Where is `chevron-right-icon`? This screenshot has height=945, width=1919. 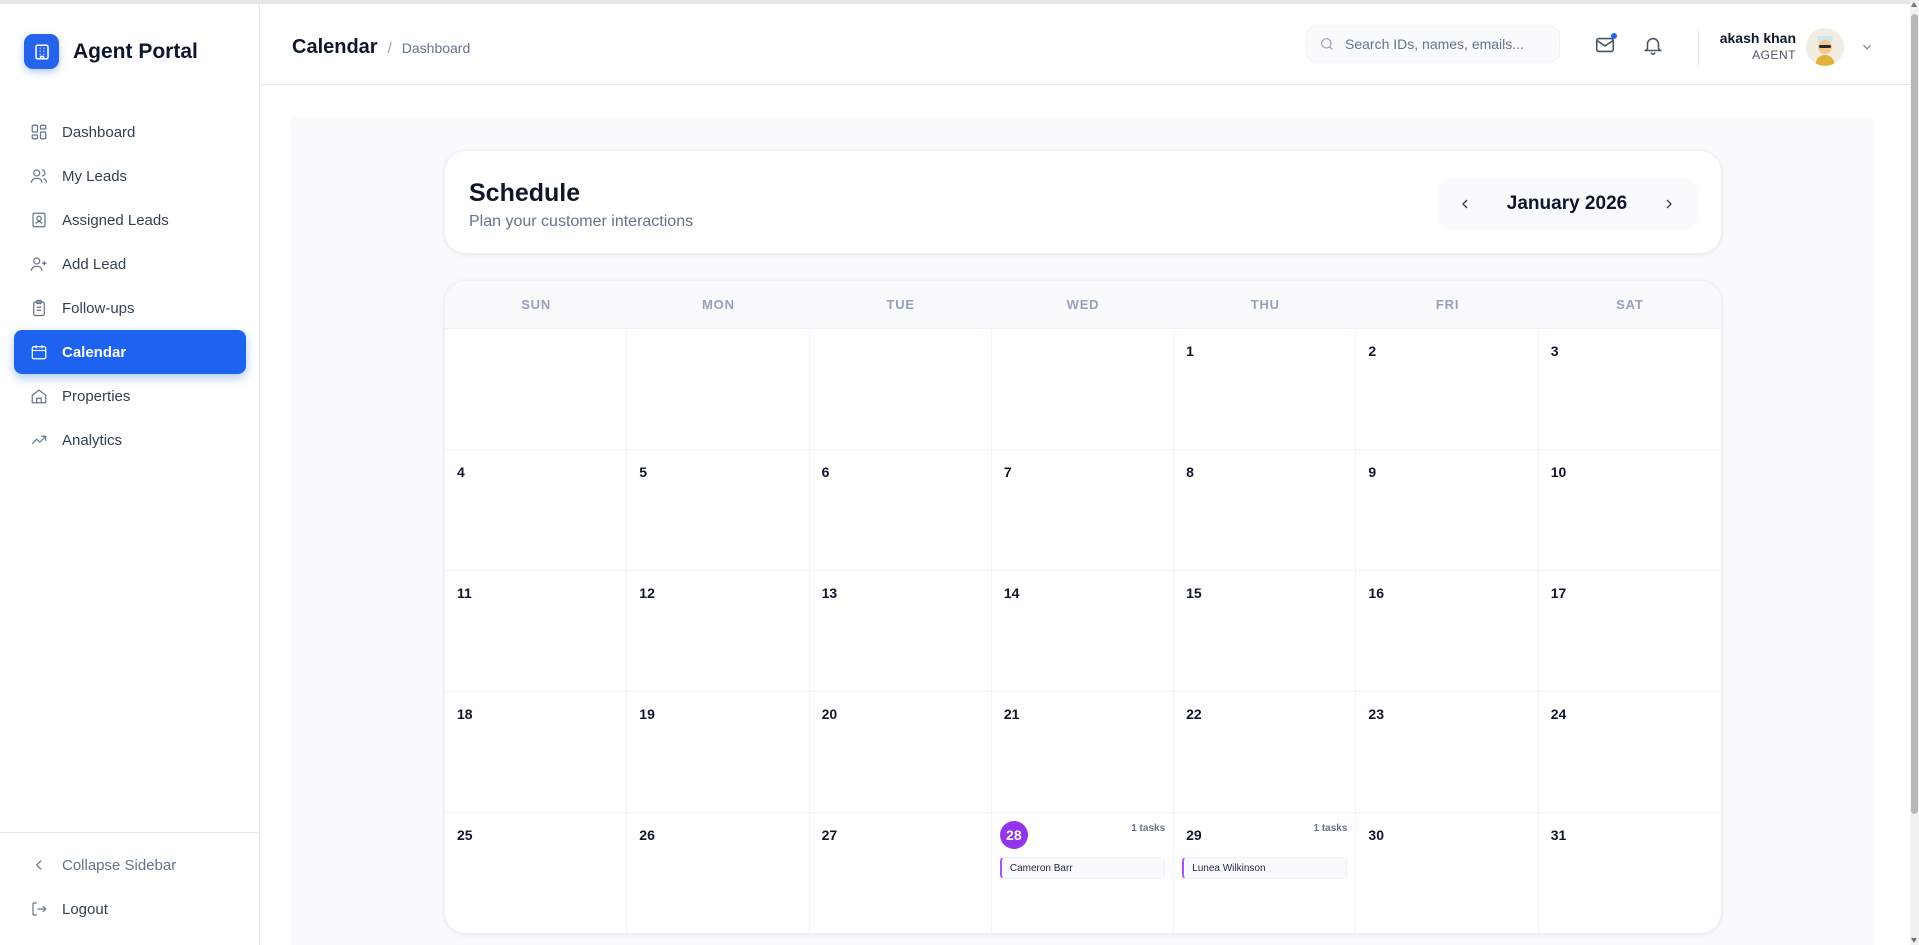
chevron-right-icon is located at coordinates (1669, 204).